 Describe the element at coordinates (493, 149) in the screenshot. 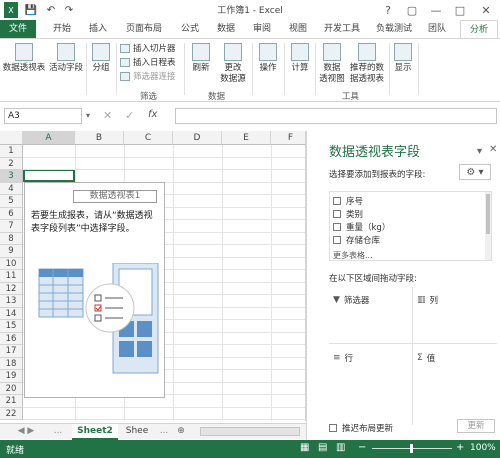

I see `pane-close-icon: ✕` at that location.